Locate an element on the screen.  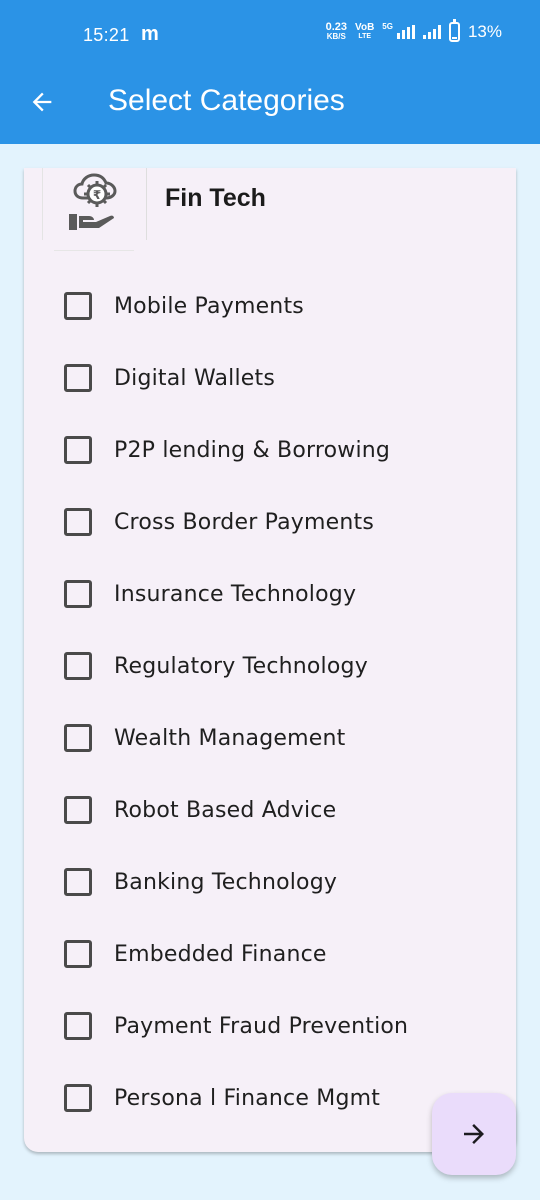
back-button is located at coordinates (42, 102).